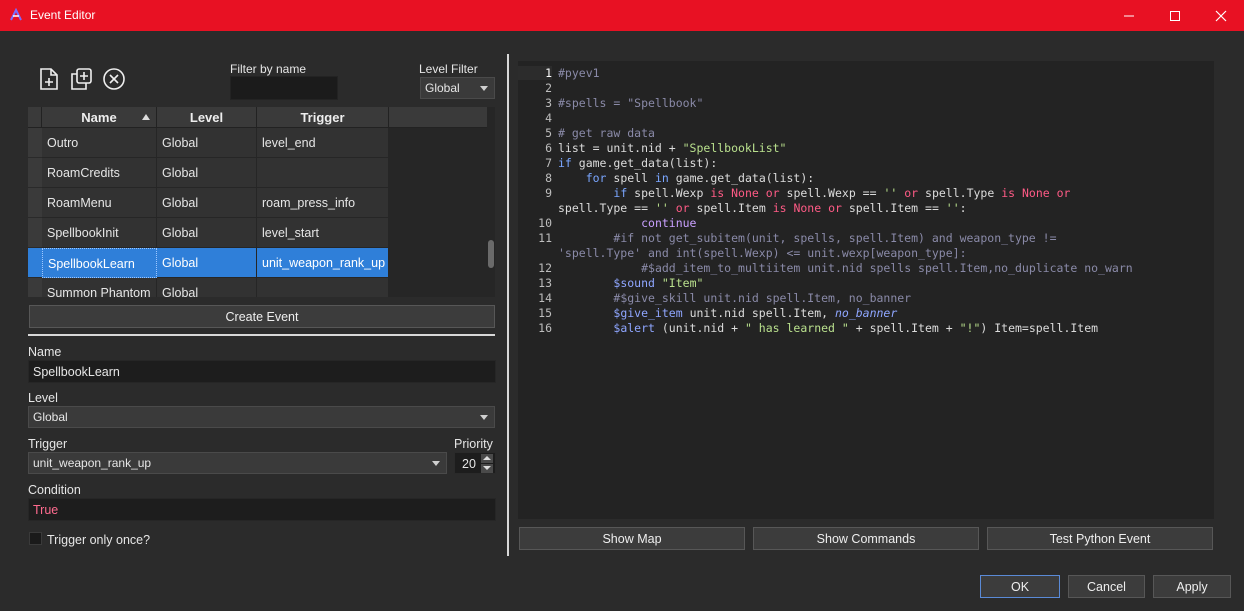 The image size is (1244, 611). I want to click on name-label: Name, so click(45, 352).